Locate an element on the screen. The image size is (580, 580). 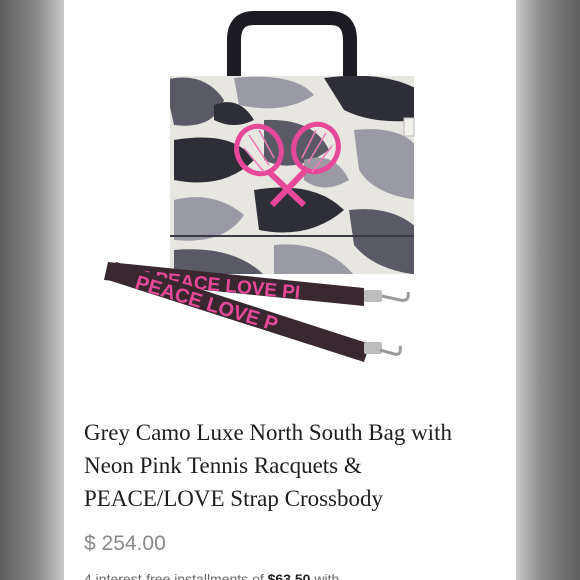
installments-suffix: with is located at coordinates (327, 575).